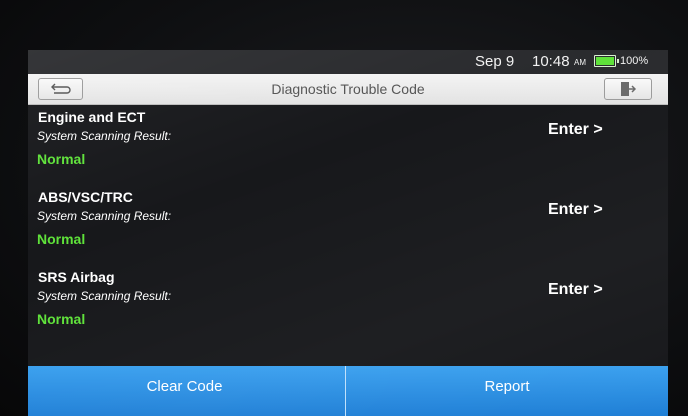  Describe the element at coordinates (76, 277) in the screenshot. I see `system-name: SRS Airbag` at that location.